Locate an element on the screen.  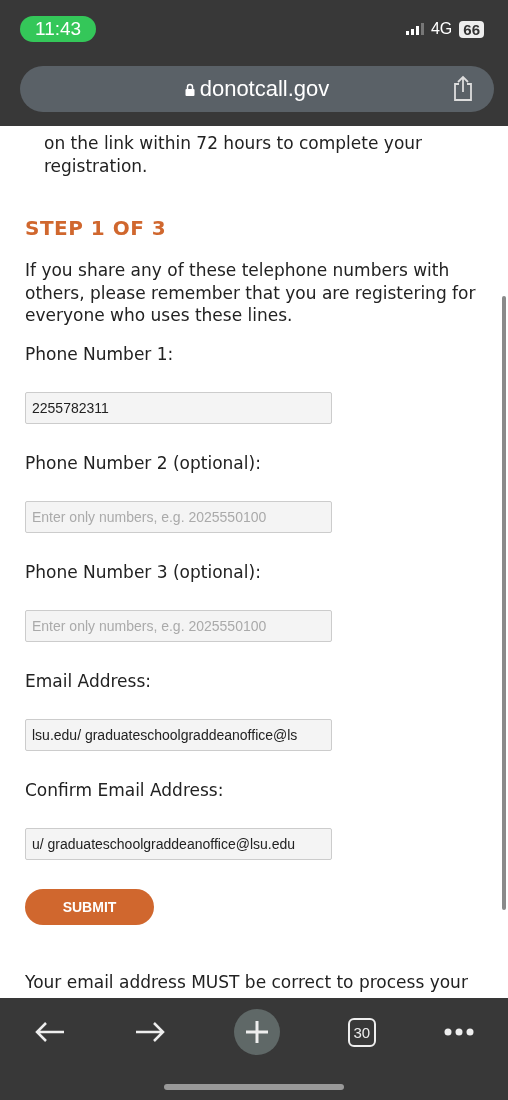
input-field: lsu.edu/ graduateschoolgraddeanoffice@ls is located at coordinates (178, 734).